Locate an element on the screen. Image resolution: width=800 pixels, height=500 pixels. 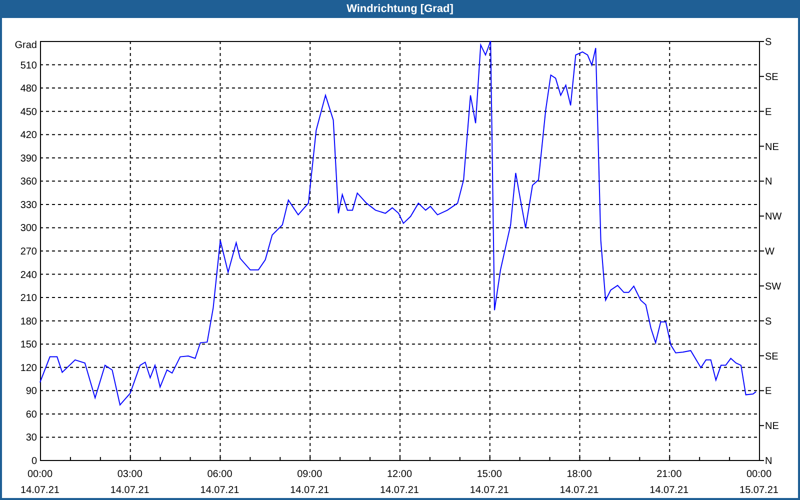
y-tick-label: 300 is located at coordinates (28, 228).